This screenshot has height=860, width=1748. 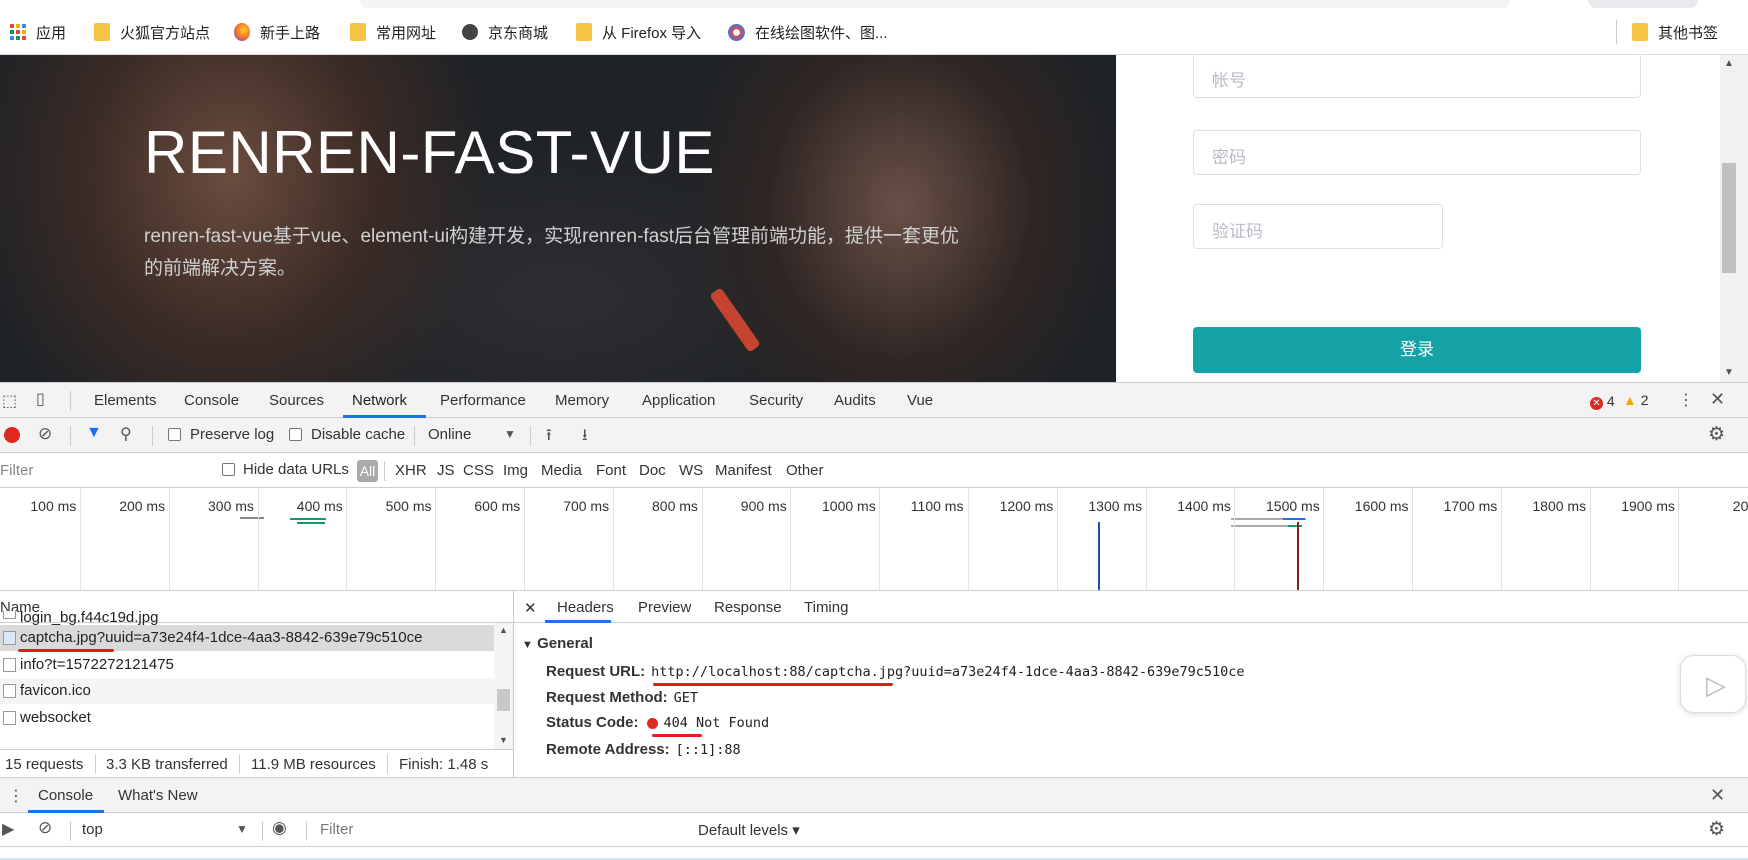 I want to click on console-filter-input: Filter, so click(x=336, y=829).